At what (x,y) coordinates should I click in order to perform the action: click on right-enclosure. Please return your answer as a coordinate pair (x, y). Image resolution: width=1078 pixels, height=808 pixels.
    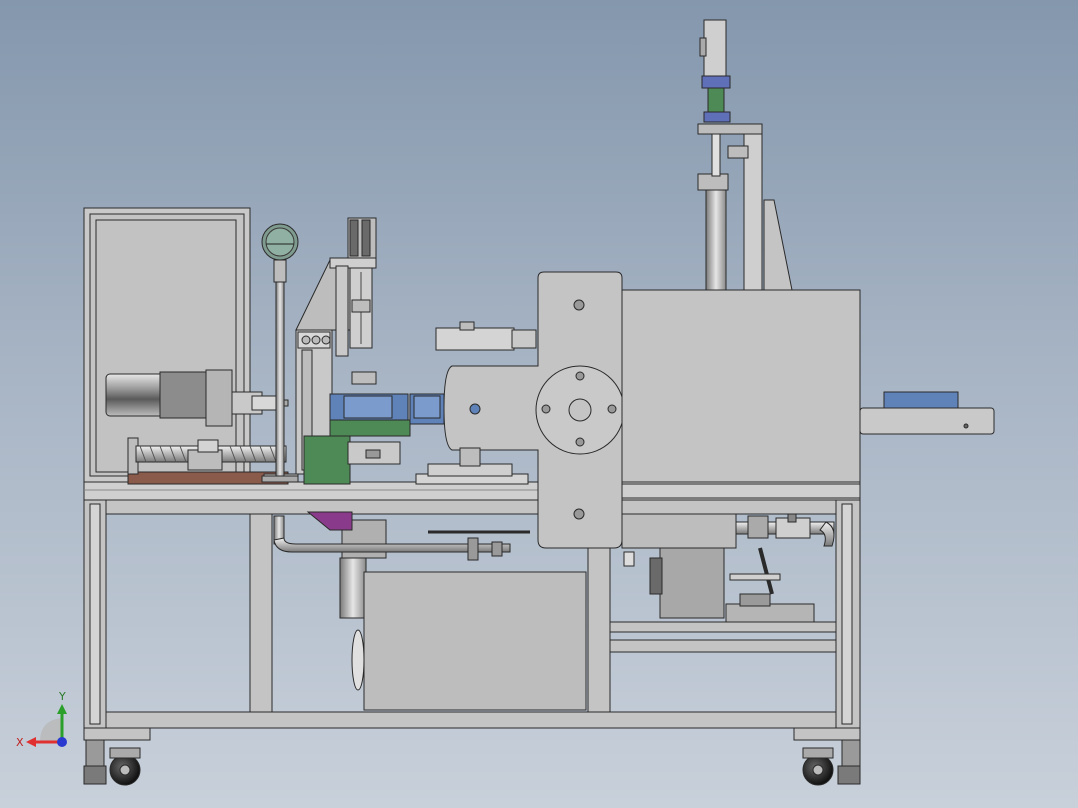
    Looking at the image, I should click on (741, 394).